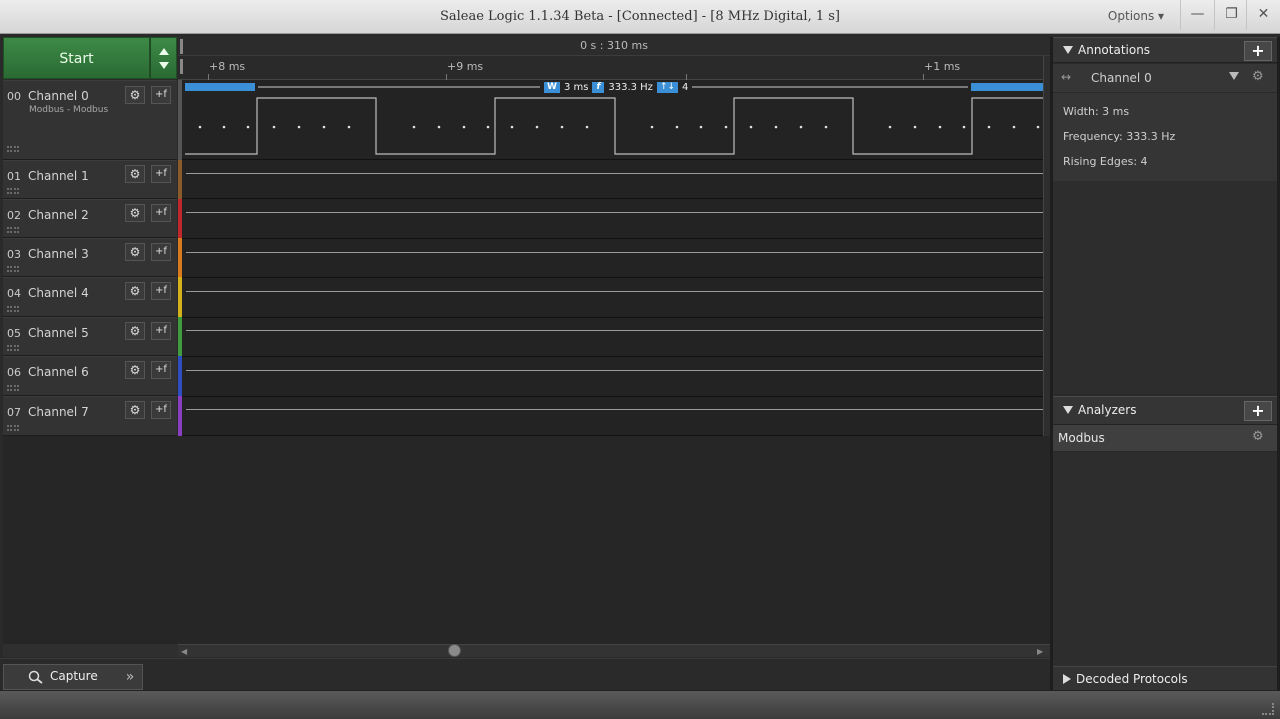 This screenshot has height=719, width=1280. What do you see at coordinates (90, 416) in the screenshot?
I see `channel-row-7: 07 Channel 7 ⚙ +f` at bounding box center [90, 416].